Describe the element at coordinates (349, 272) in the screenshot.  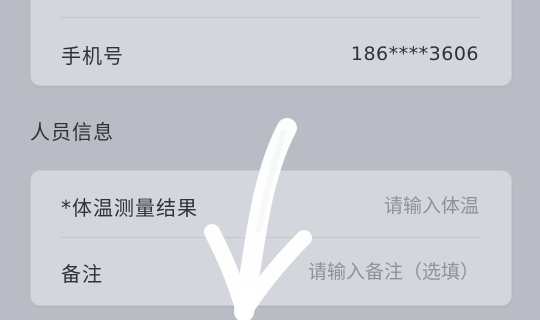
I see `remark-input` at that location.